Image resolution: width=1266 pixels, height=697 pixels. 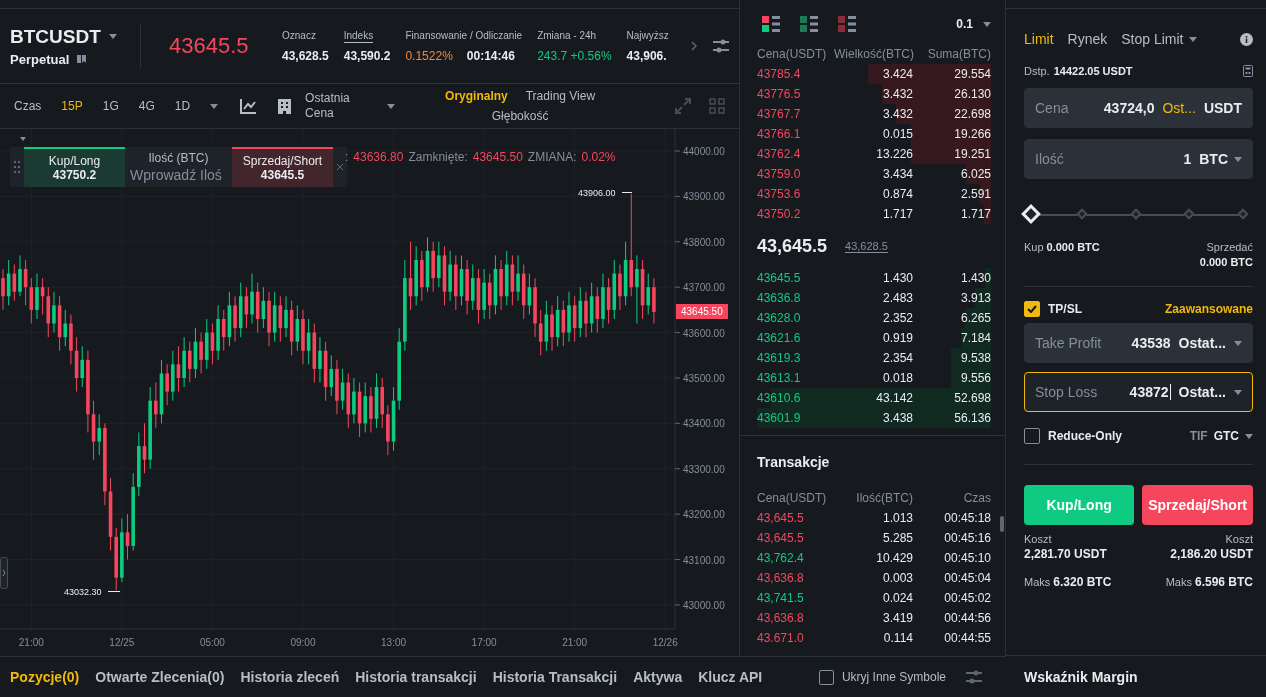 What do you see at coordinates (290, 677) in the screenshot?
I see `positions-tab: Historia zleceń` at bounding box center [290, 677].